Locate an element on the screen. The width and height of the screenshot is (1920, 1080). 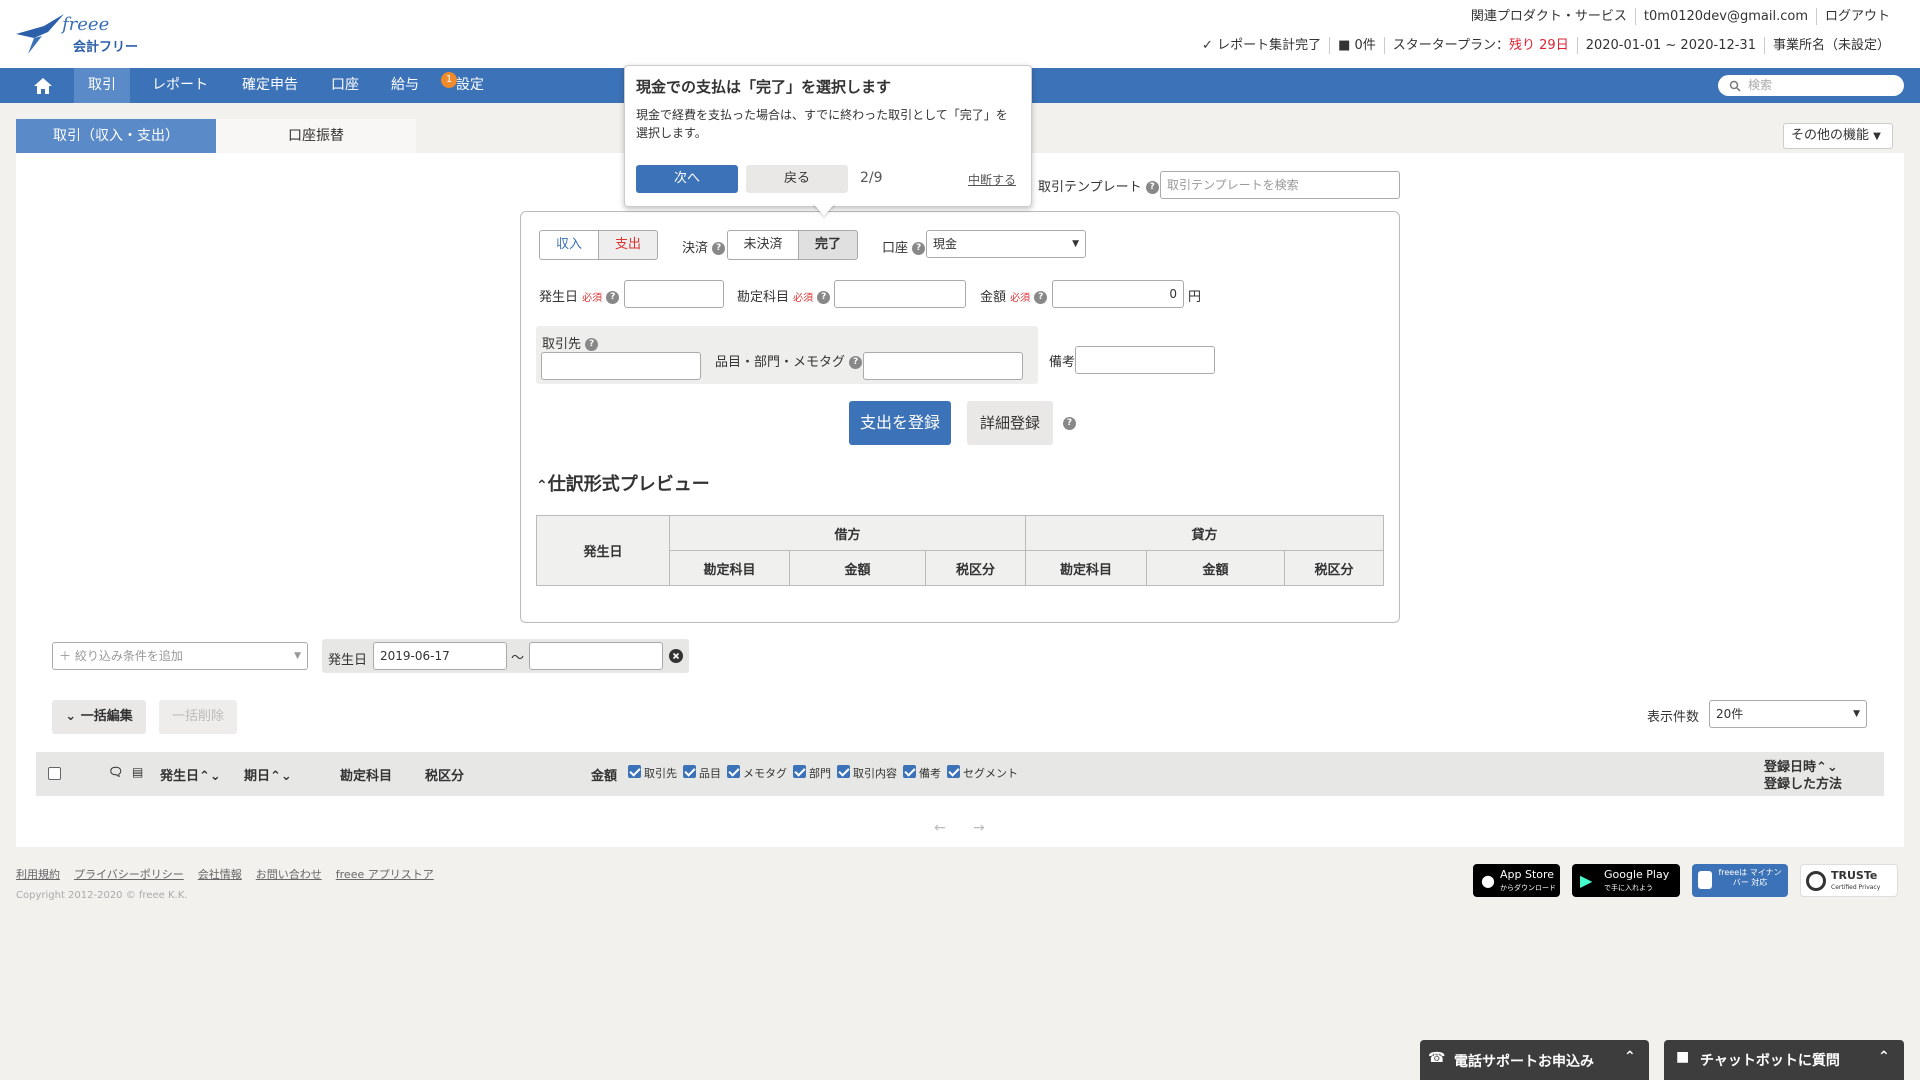
nav-payroll: 給与 is located at coordinates (405, 85).